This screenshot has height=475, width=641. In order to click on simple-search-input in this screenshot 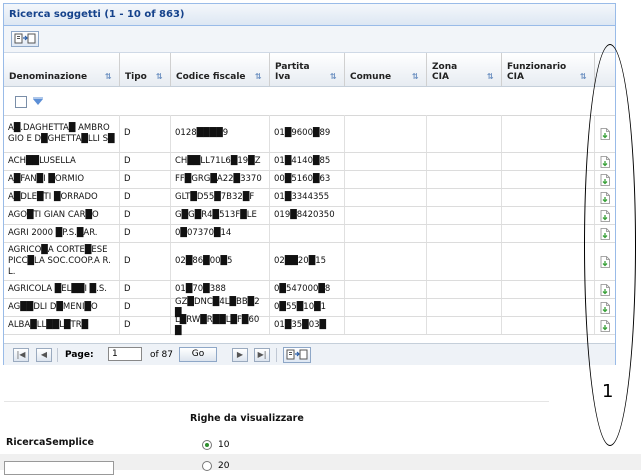, I will do `click(59, 468)`.